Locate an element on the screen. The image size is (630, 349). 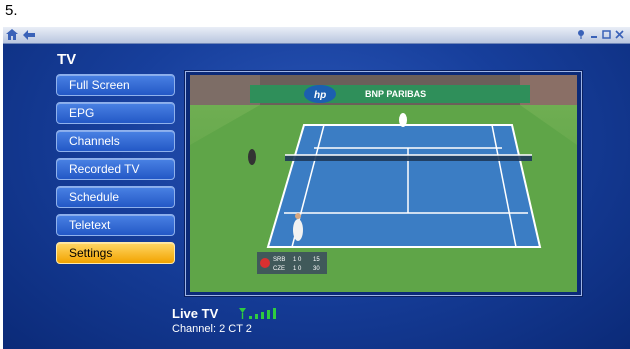
step-number: 5. is located at coordinates (11, 10).